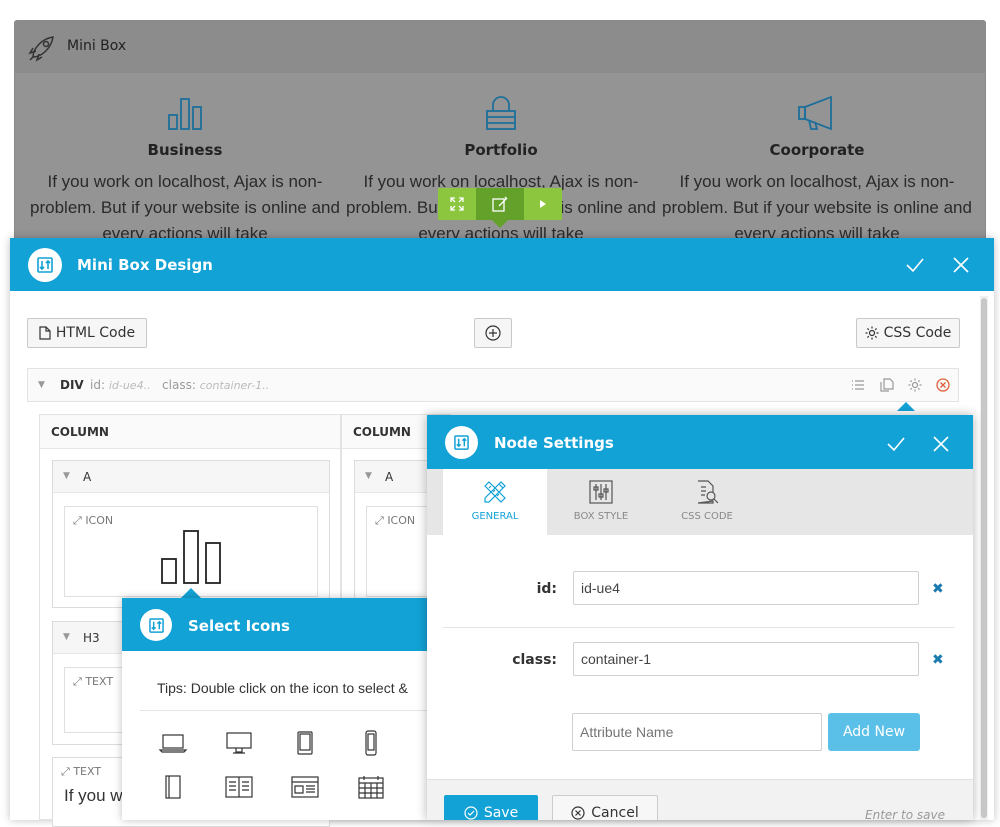 The image size is (1000, 827). What do you see at coordinates (179, 385) in the screenshot?
I see `node-class-key: class:` at bounding box center [179, 385].